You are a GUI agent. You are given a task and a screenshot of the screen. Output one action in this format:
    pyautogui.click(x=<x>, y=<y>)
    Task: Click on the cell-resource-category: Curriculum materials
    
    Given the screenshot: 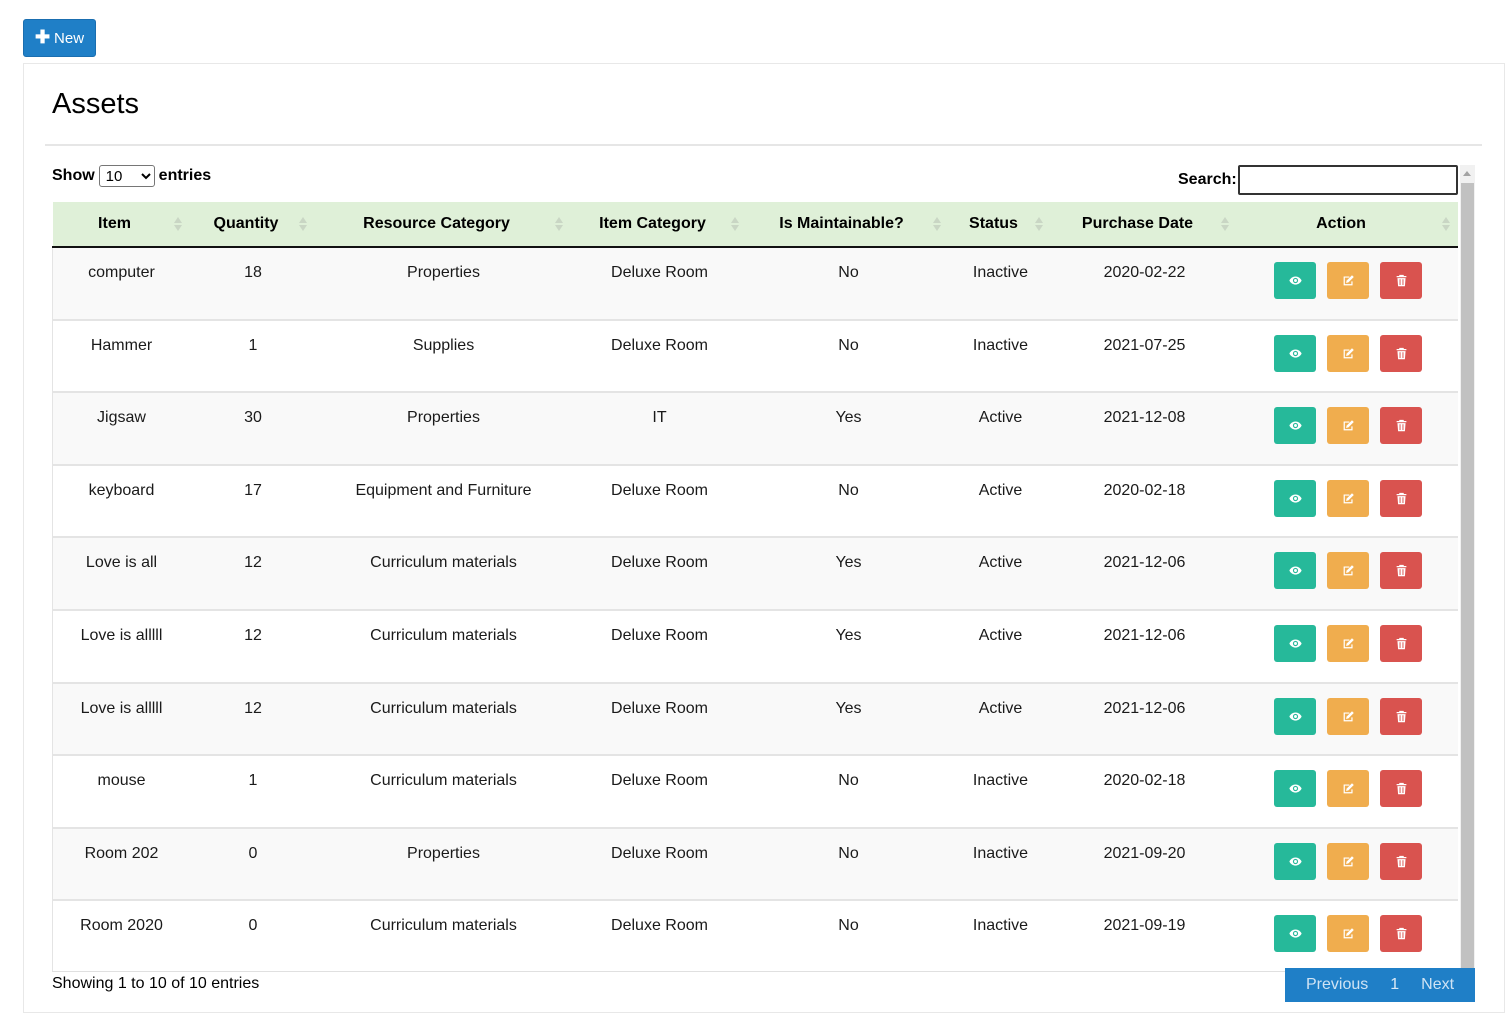 What is the action you would take?
    pyautogui.click(x=443, y=781)
    